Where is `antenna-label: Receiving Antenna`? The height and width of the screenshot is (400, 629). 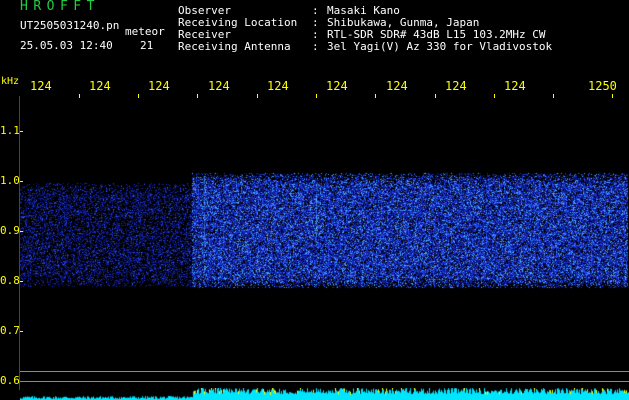 antenna-label: Receiving Antenna is located at coordinates (234, 46).